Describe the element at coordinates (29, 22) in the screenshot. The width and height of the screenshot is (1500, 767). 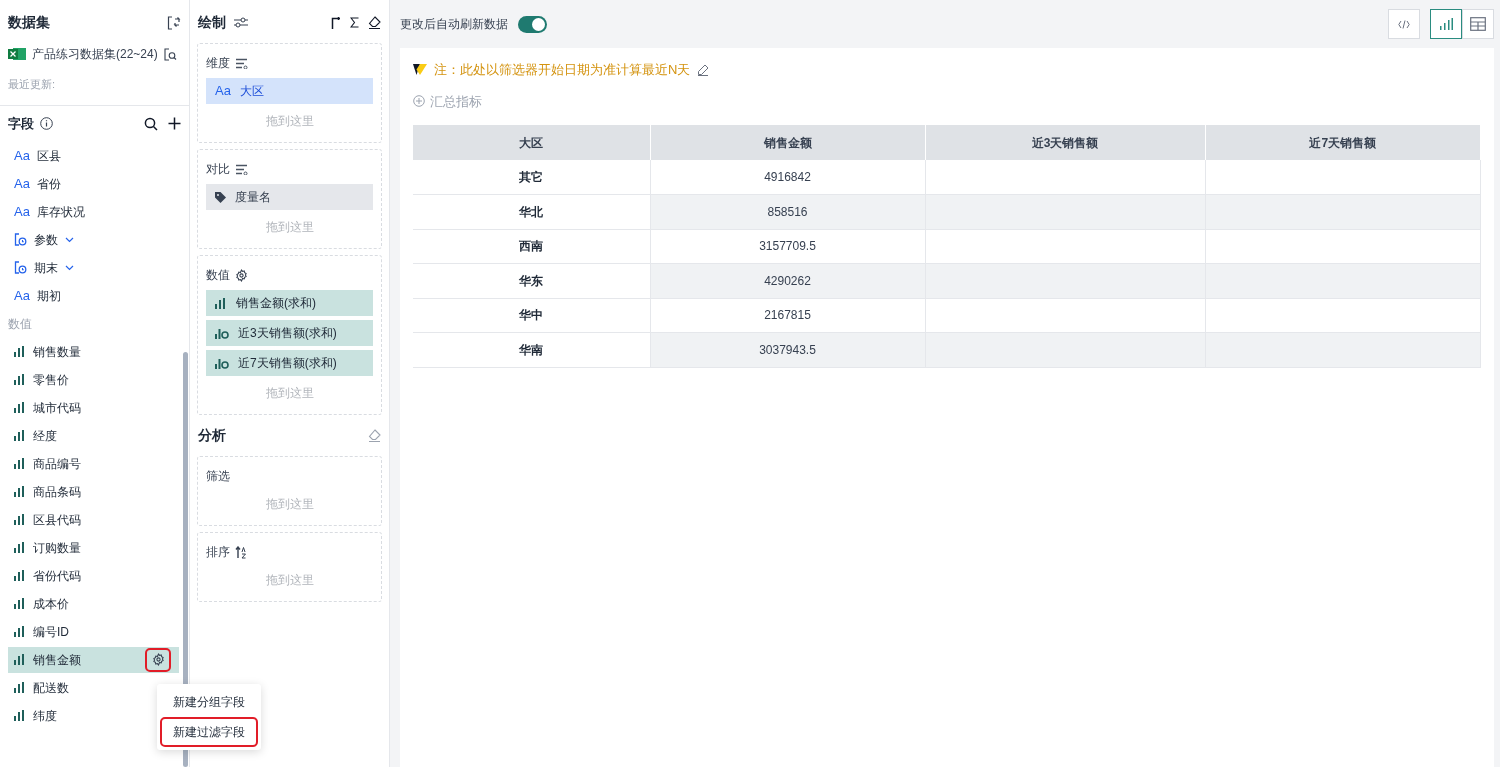
I see `panel-title: 数据集` at that location.